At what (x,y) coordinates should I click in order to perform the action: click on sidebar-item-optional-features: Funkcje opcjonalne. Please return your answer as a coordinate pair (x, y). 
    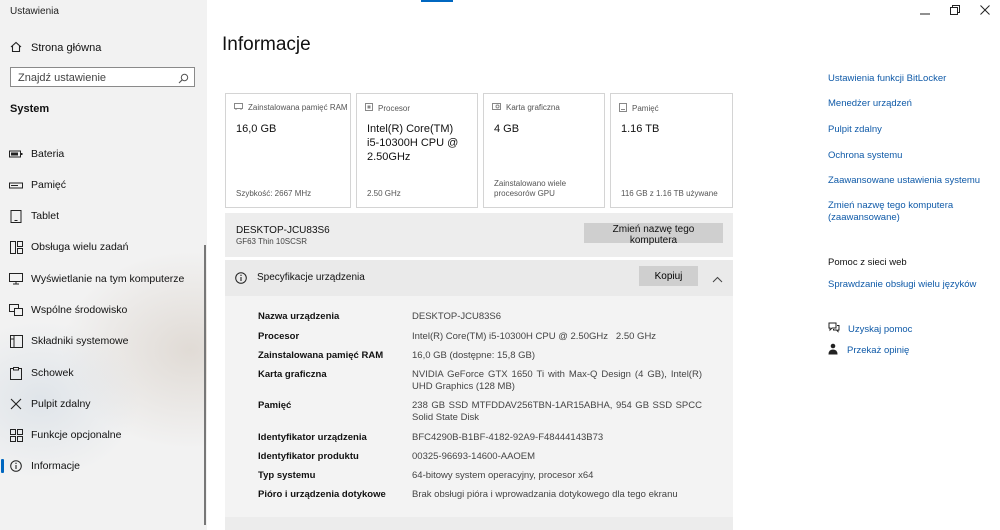
    Looking at the image, I should click on (102, 435).